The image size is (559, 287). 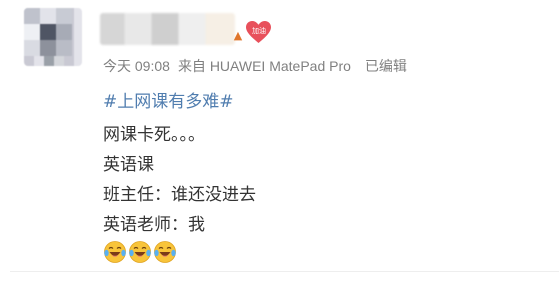 What do you see at coordinates (284, 271) in the screenshot?
I see `divider` at bounding box center [284, 271].